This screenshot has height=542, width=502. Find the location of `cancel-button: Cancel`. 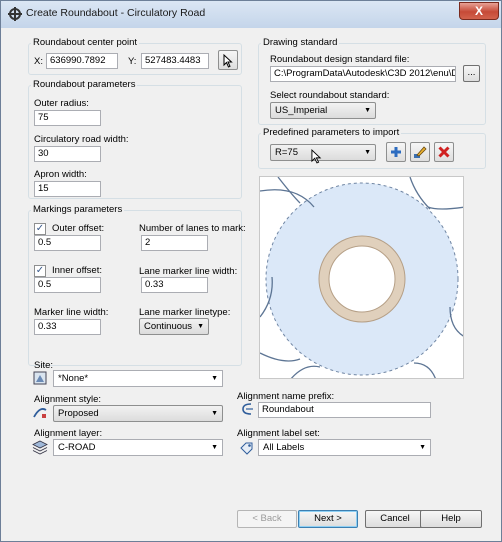

cancel-button: Cancel is located at coordinates (395, 519).